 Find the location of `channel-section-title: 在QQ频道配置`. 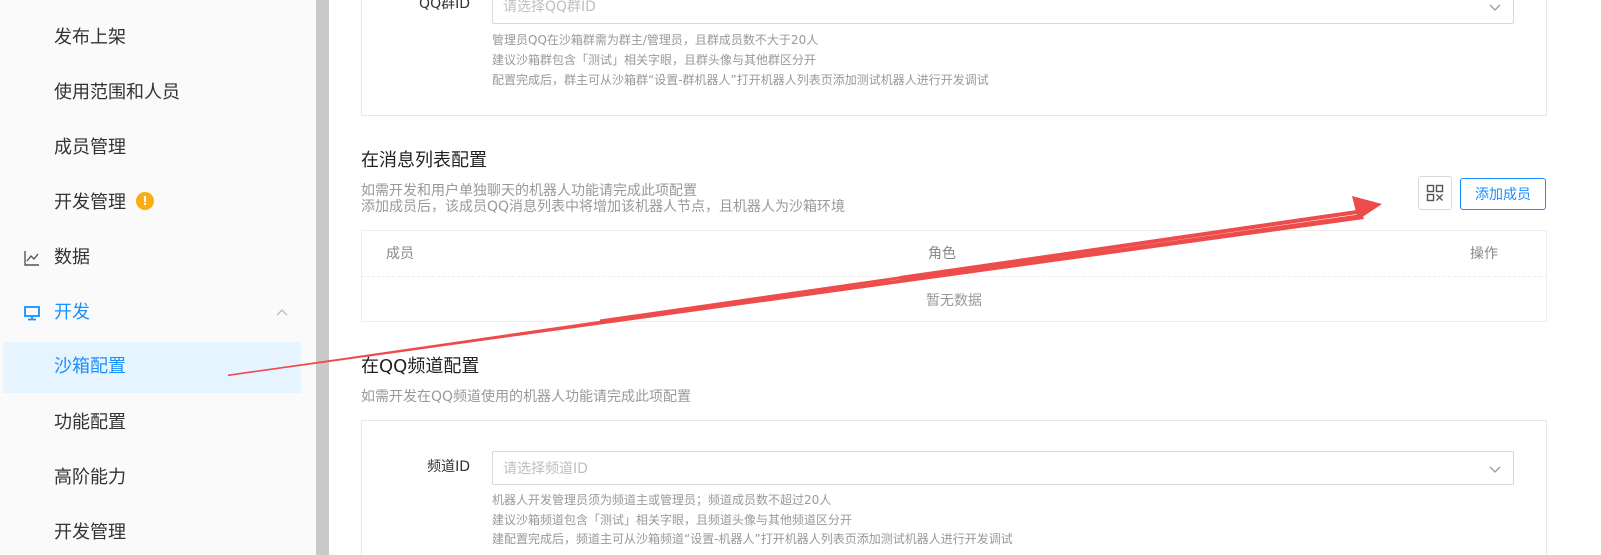

channel-section-title: 在QQ频道配置 is located at coordinates (420, 366).